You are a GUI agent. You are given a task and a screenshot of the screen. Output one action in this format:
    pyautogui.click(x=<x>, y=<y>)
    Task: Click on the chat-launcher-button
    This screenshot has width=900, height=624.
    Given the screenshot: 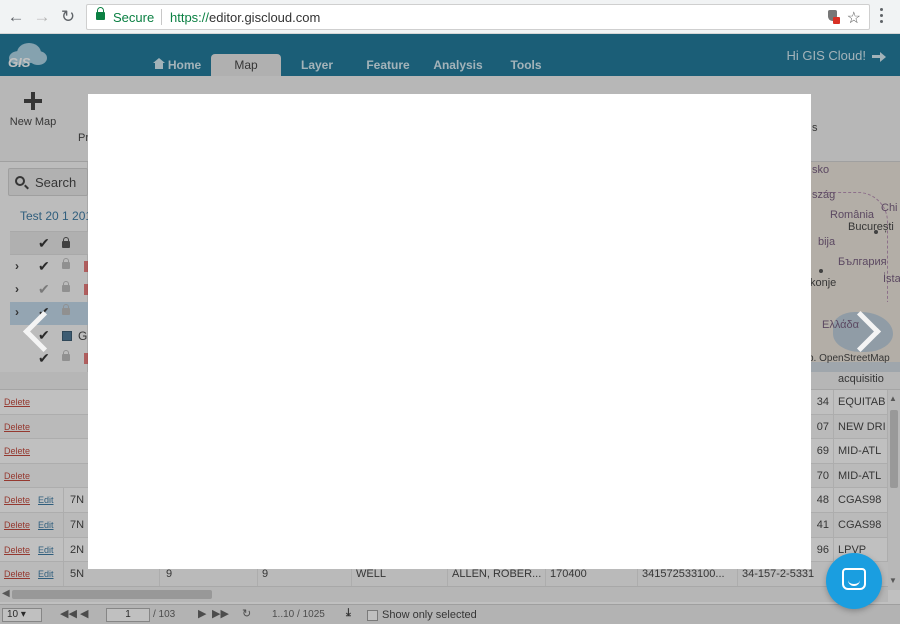 What is the action you would take?
    pyautogui.click(x=854, y=581)
    